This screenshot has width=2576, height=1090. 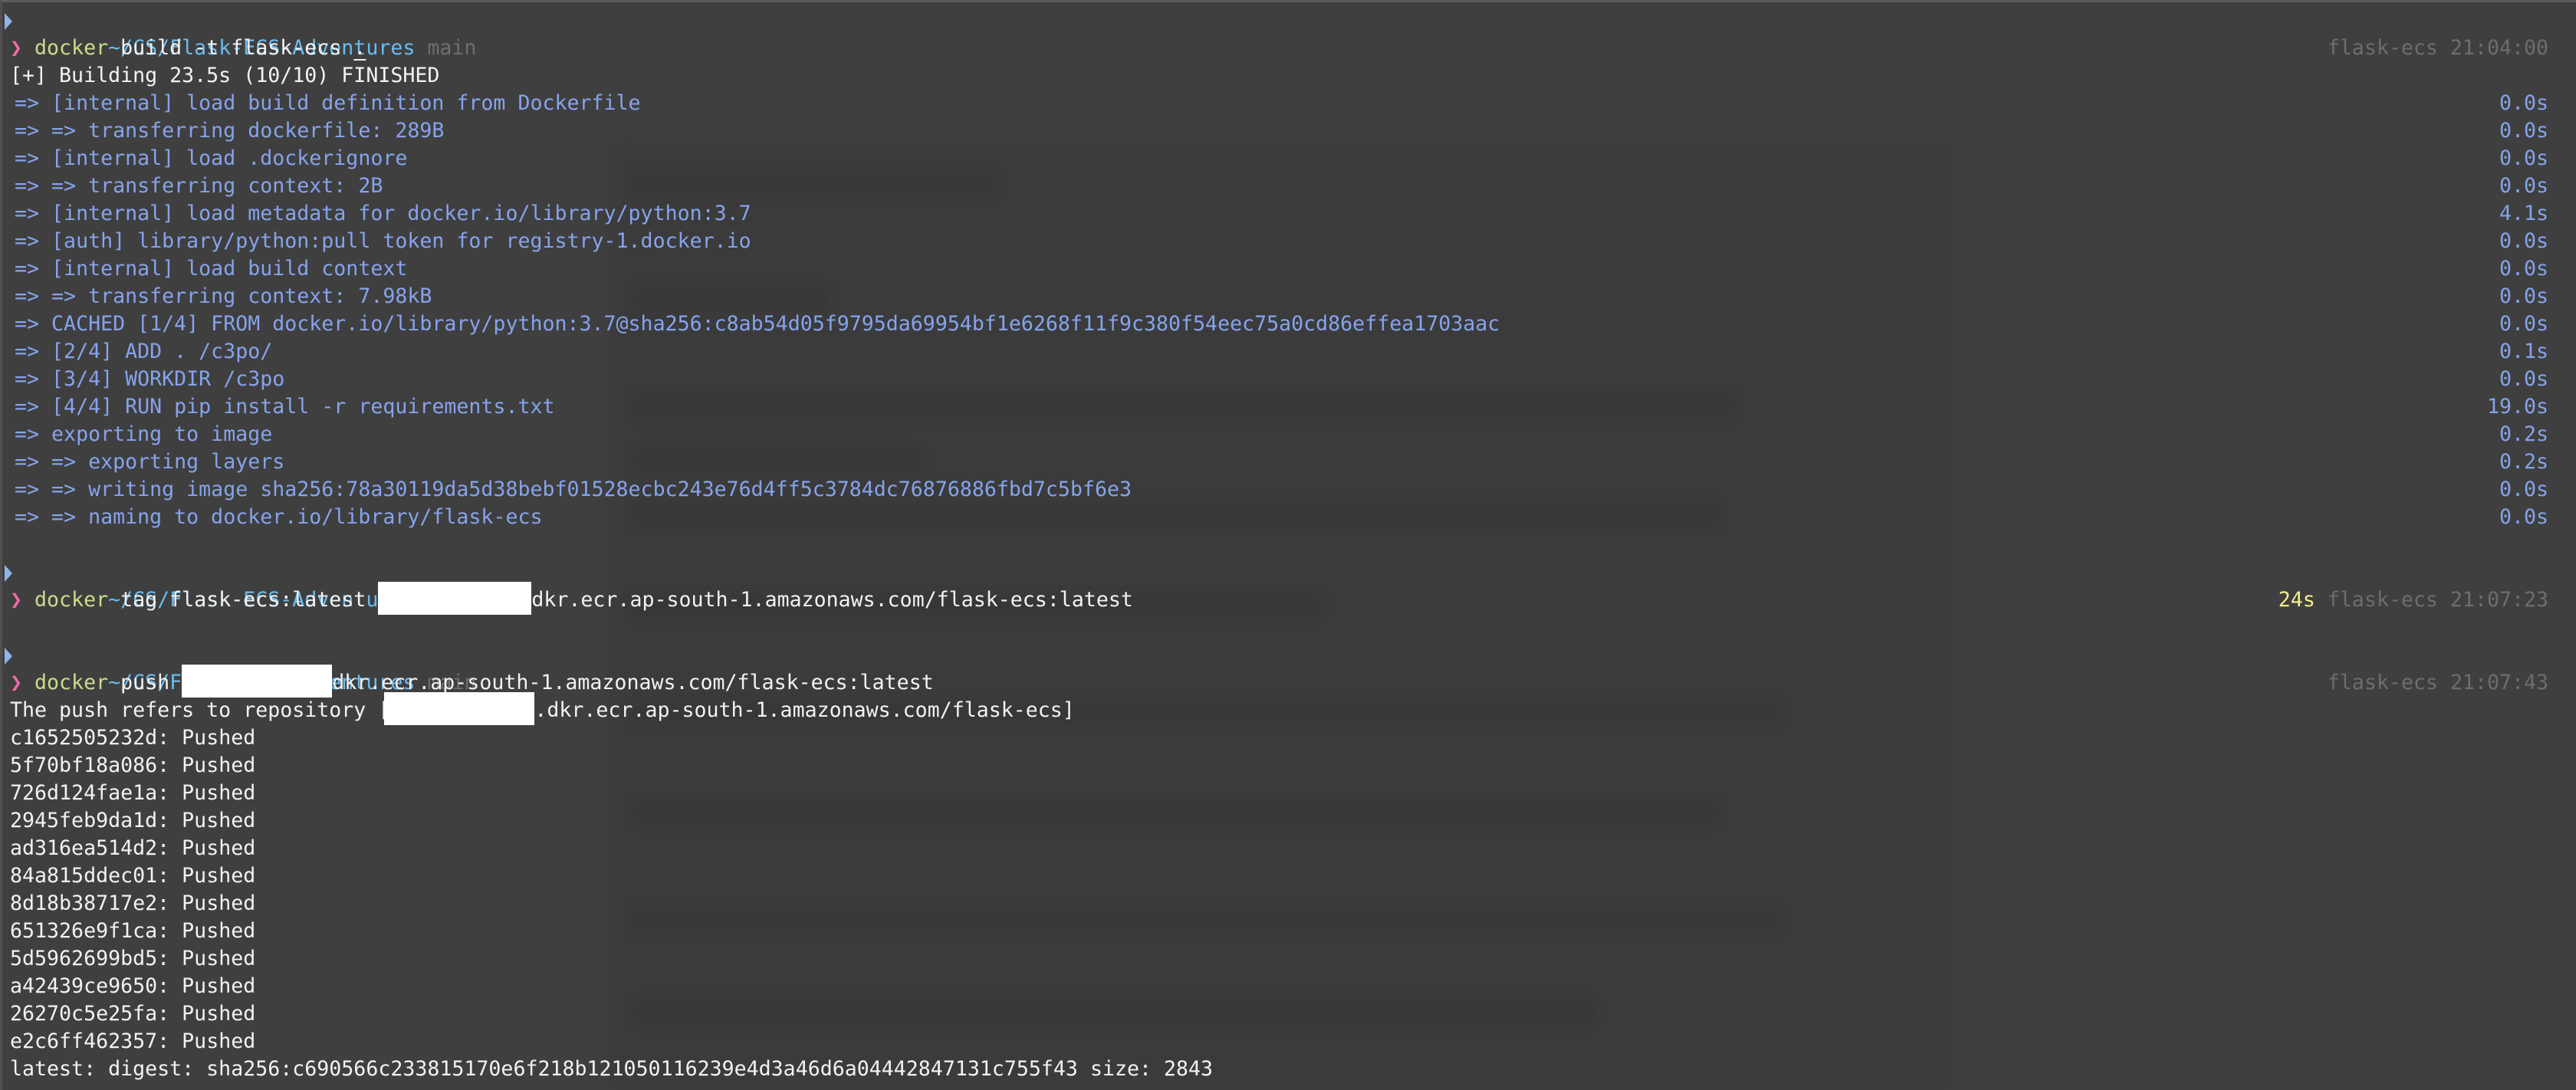 What do you see at coordinates (1289, 876) in the screenshot?
I see `pushed-layer: 84a815ddec01: Pushed` at bounding box center [1289, 876].